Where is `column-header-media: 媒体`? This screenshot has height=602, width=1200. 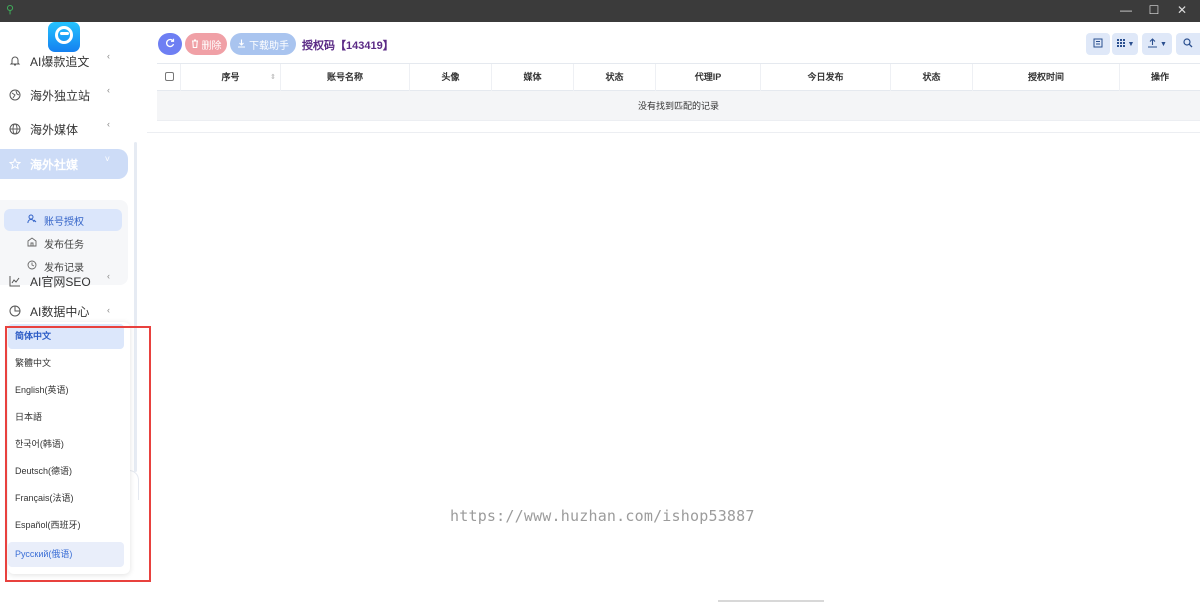 column-header-media: 媒体 is located at coordinates (533, 77).